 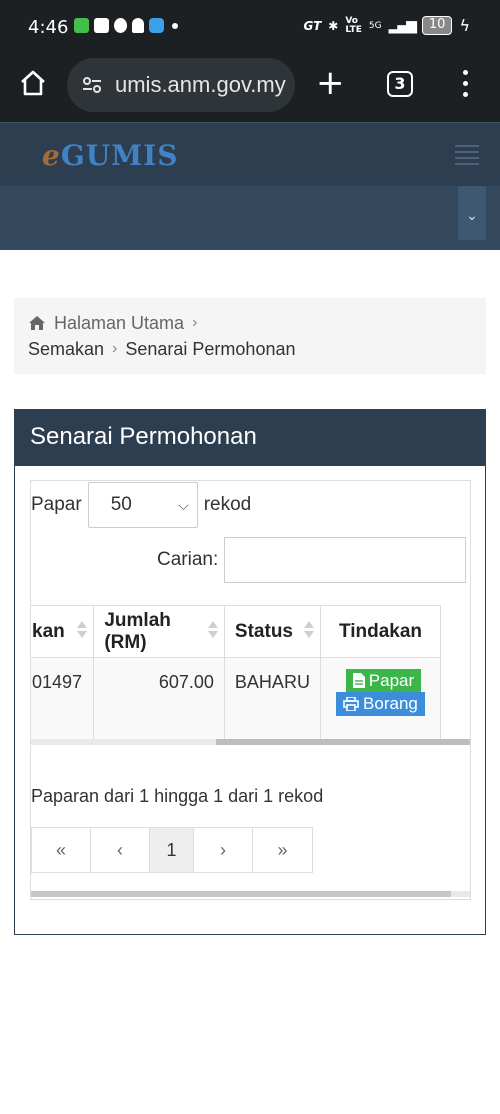 I want to click on table-header-row: kan Jumlah (RM) Status Tindakan, so click(x=236, y=631).